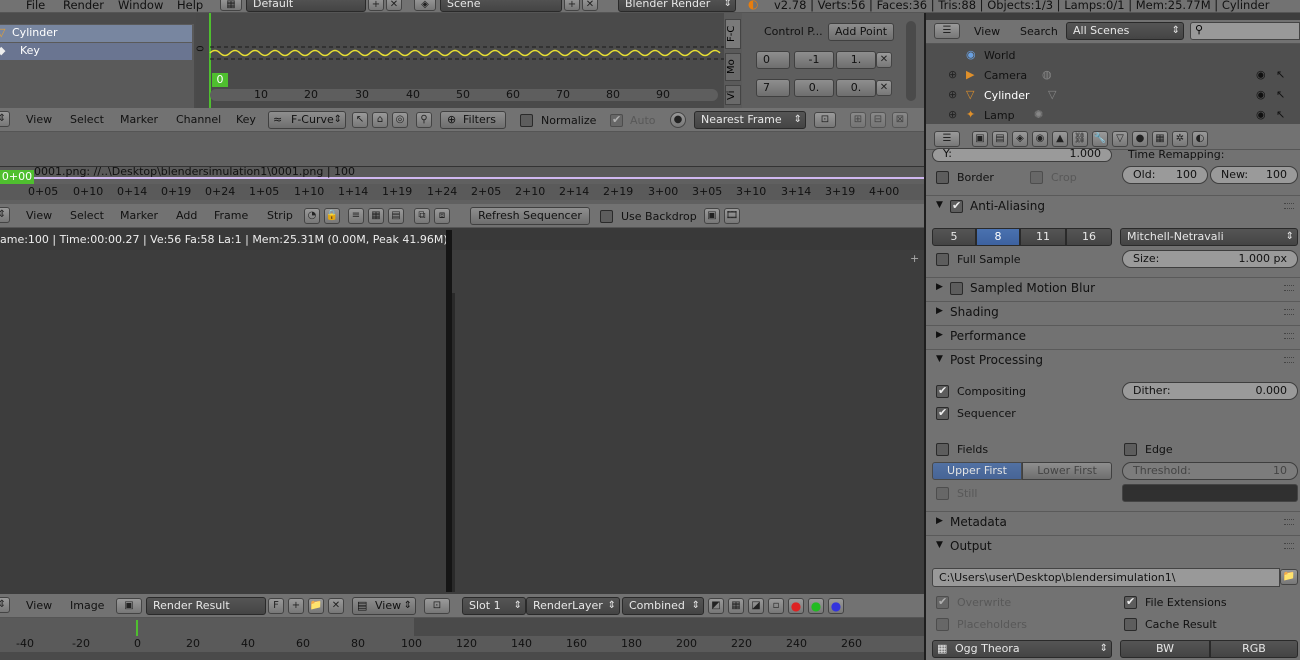  I want to click on menu-frame: Frame, so click(231, 215).